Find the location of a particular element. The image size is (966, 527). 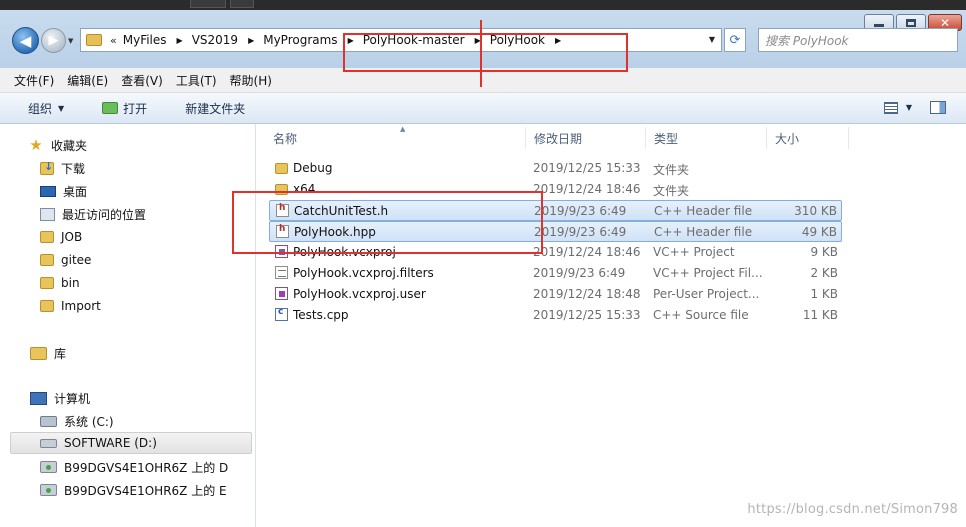

menu-edit: 编辑(E) is located at coordinates (87, 80).